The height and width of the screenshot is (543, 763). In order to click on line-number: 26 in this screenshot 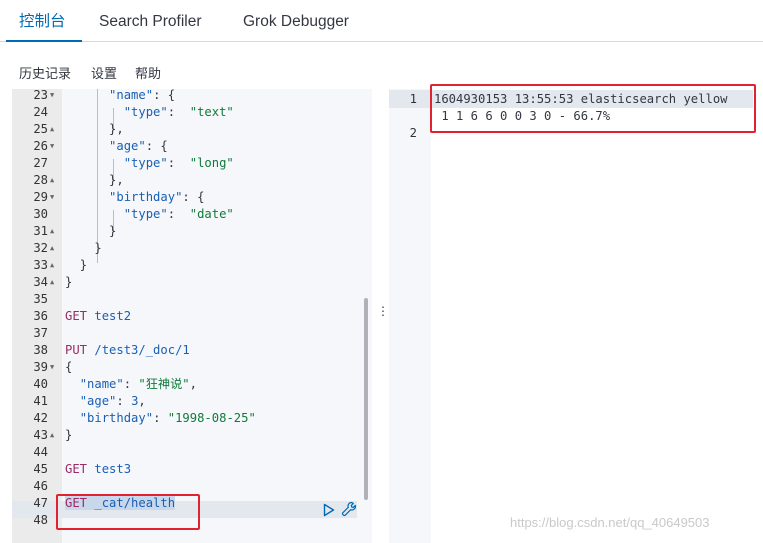, I will do `click(40, 146)`.